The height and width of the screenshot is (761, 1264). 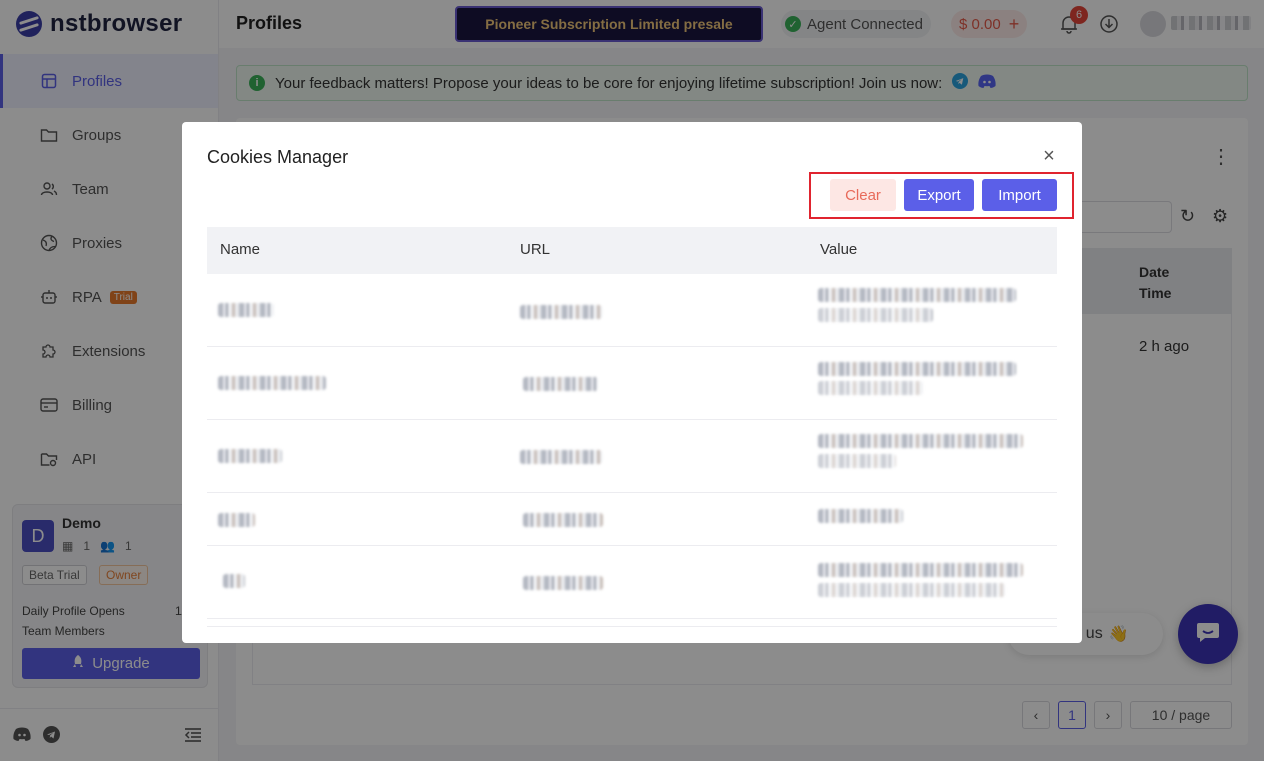 What do you see at coordinates (939, 195) in the screenshot?
I see `export-button: Export` at bounding box center [939, 195].